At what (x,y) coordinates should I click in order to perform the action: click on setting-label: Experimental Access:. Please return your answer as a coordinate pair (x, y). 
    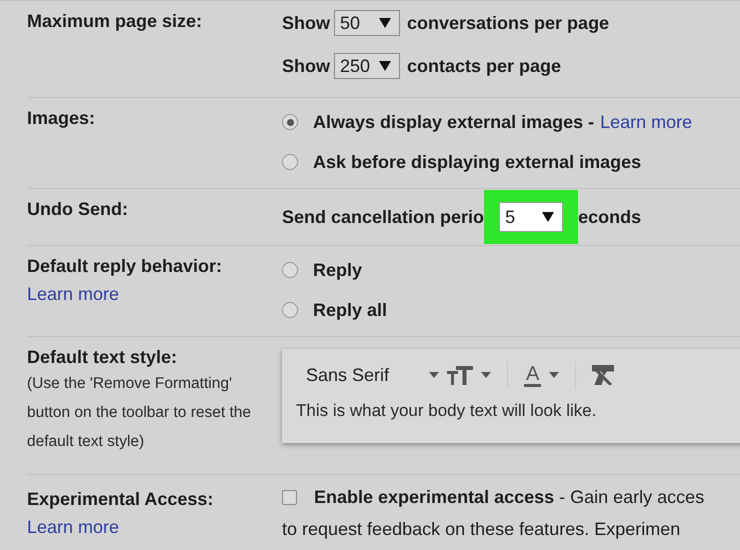
    Looking at the image, I should click on (120, 499).